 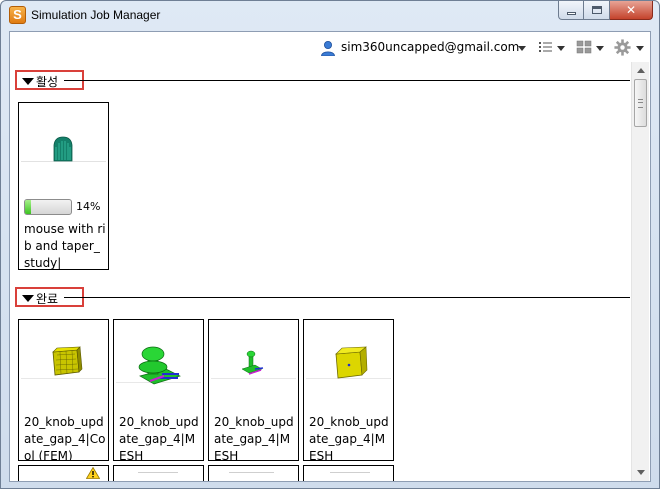 I want to click on scroll-up-arrow-icon, so click(x=641, y=70).